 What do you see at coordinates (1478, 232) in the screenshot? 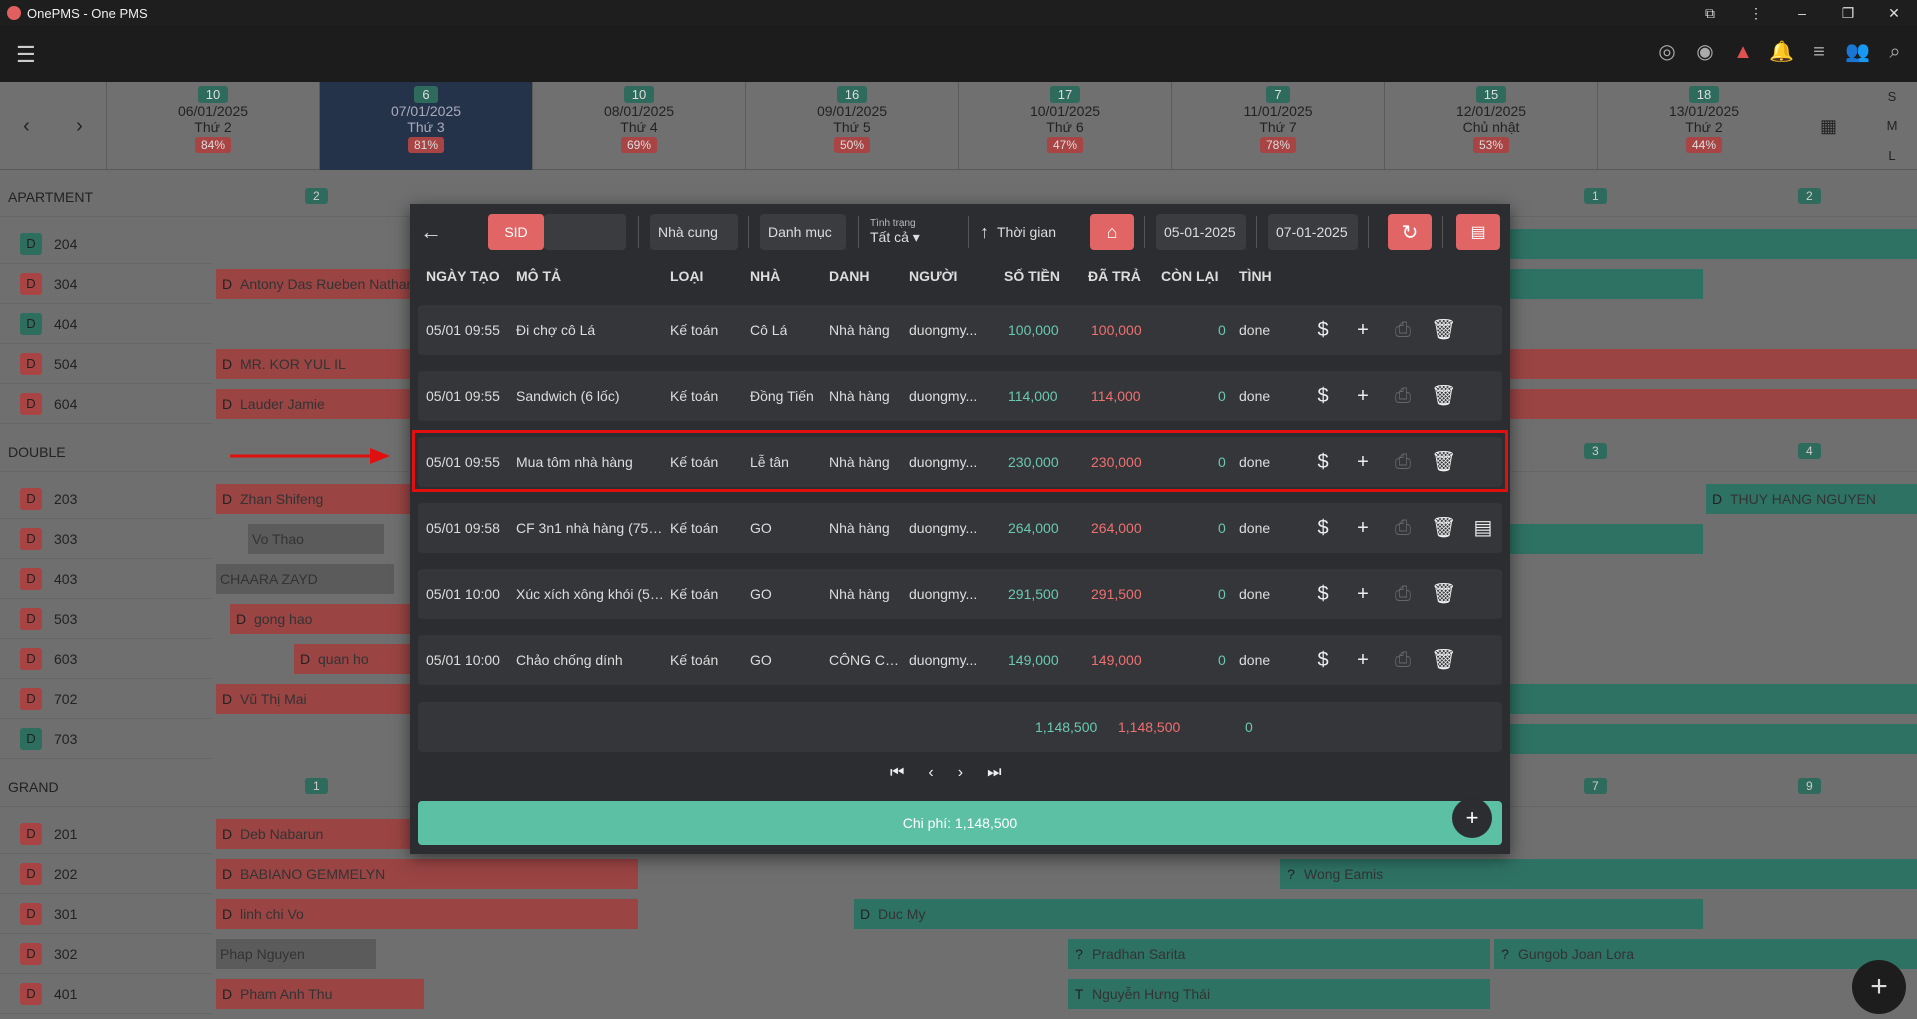
I see `export-file-icon: ▤` at bounding box center [1478, 232].